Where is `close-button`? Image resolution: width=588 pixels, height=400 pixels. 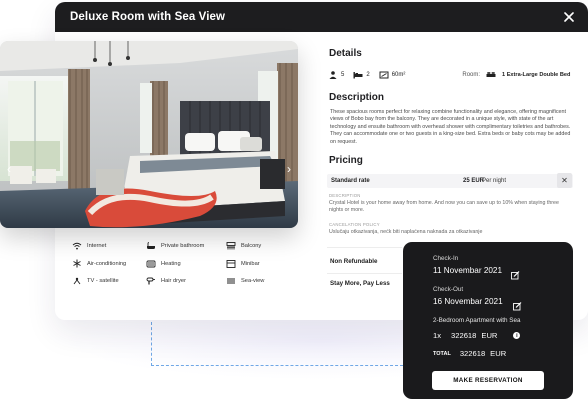 close-button is located at coordinates (569, 17).